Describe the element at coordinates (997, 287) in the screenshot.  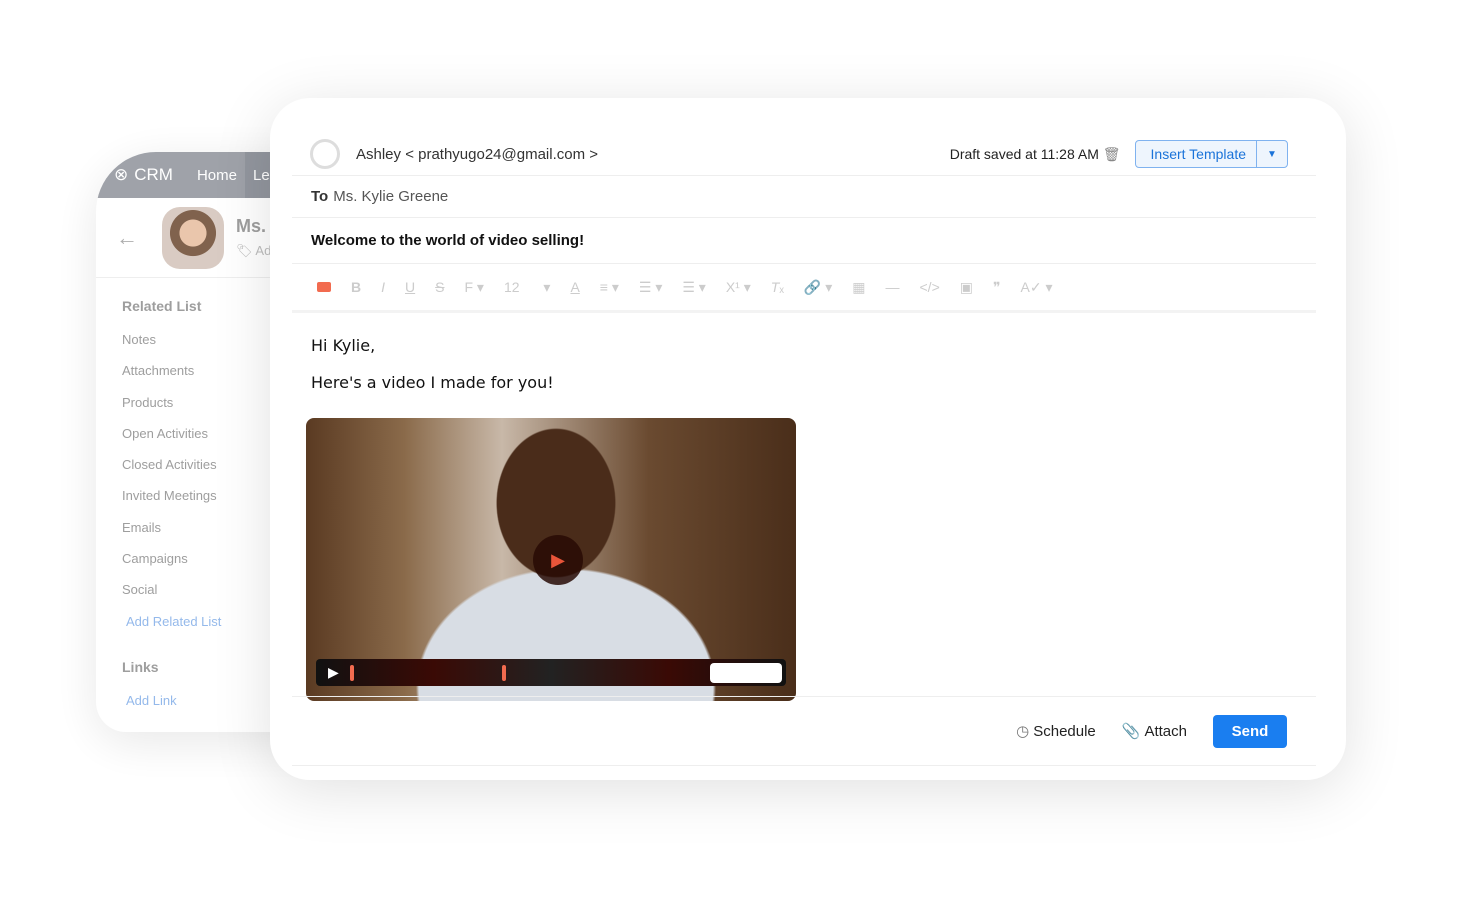
I see `quote-icon: ❞` at that location.